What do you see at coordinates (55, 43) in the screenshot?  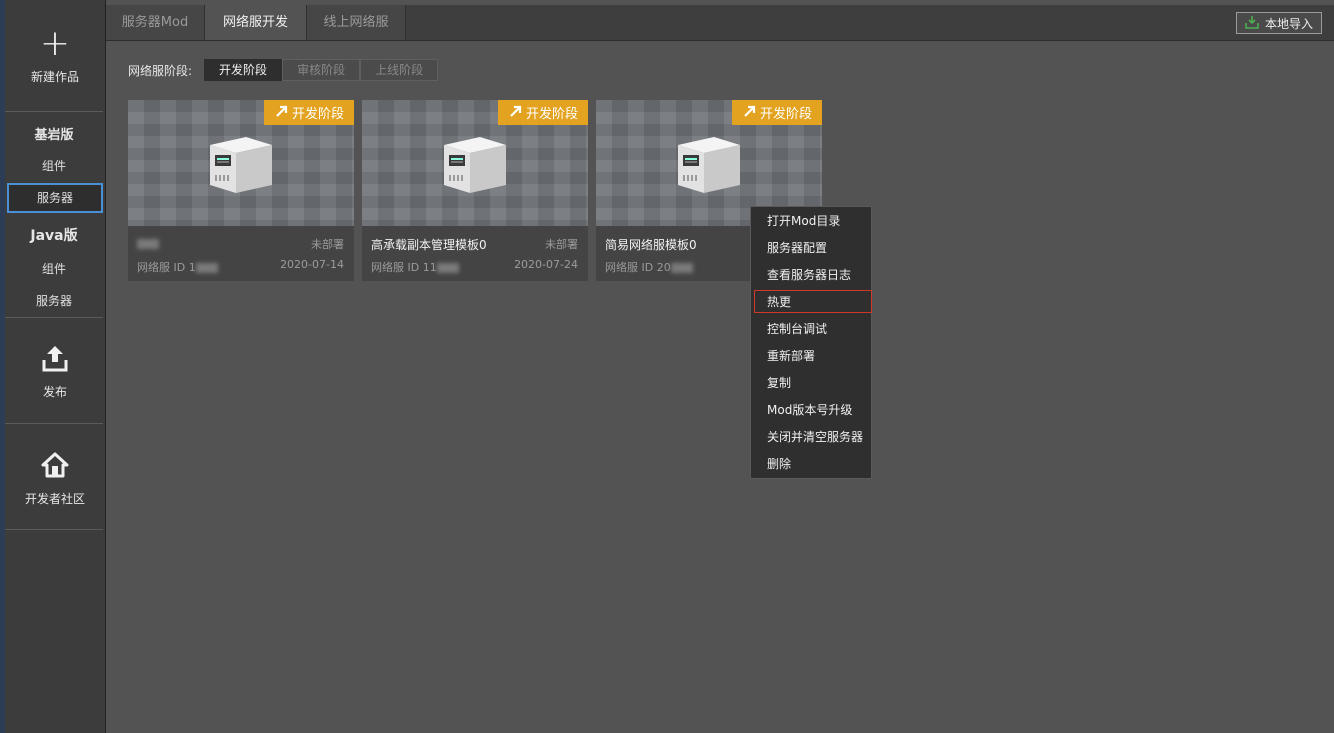 I see `plus-icon: +` at bounding box center [55, 43].